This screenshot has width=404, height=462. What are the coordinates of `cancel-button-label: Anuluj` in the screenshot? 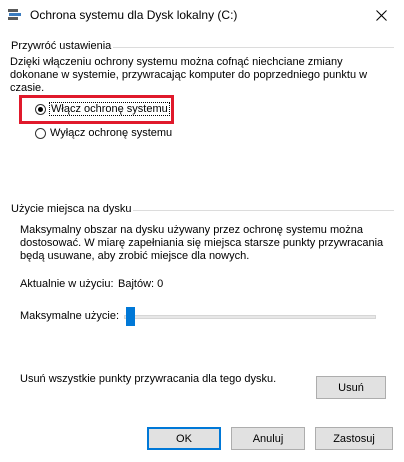 It's located at (268, 438).